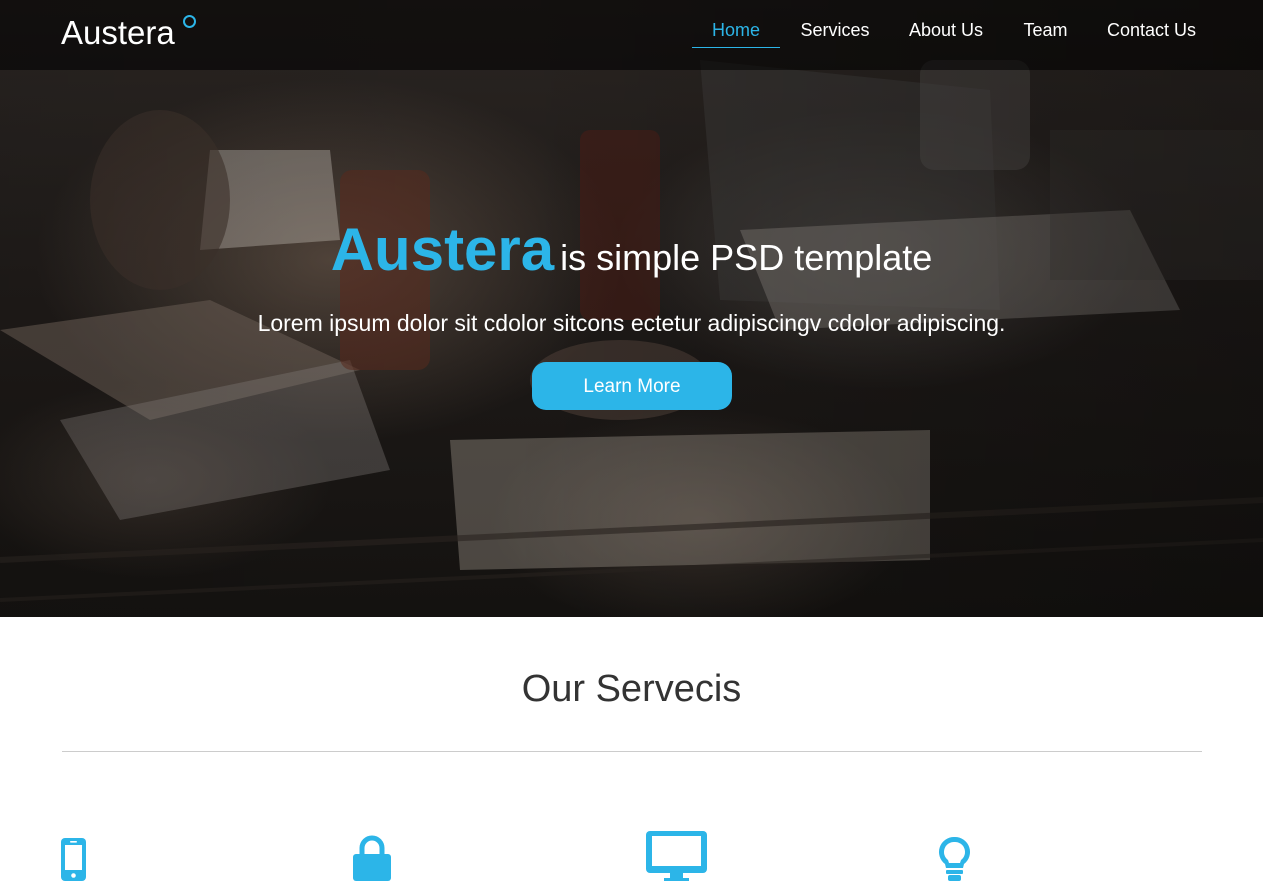 This screenshot has width=1263, height=881. I want to click on monitor-icon, so click(676, 856).